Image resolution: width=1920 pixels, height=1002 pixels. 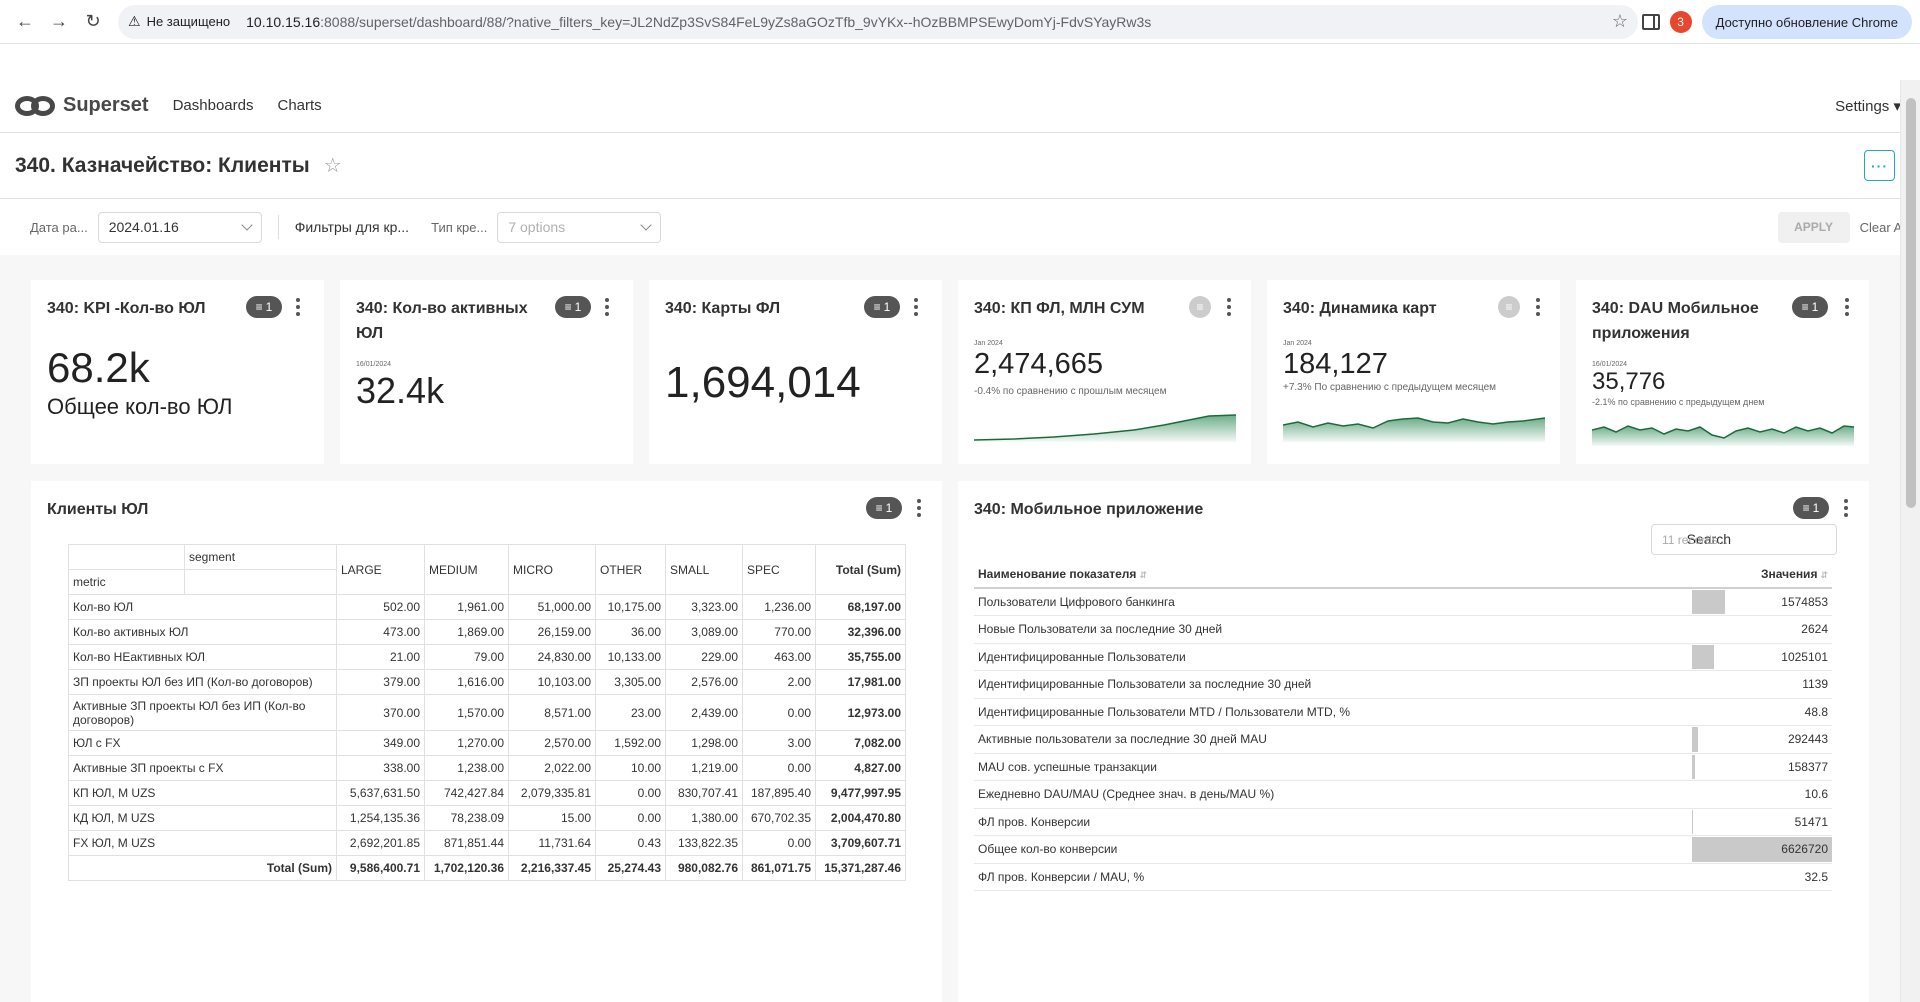 I want to click on table-cell: 3,323.00, so click(x=704, y=607).